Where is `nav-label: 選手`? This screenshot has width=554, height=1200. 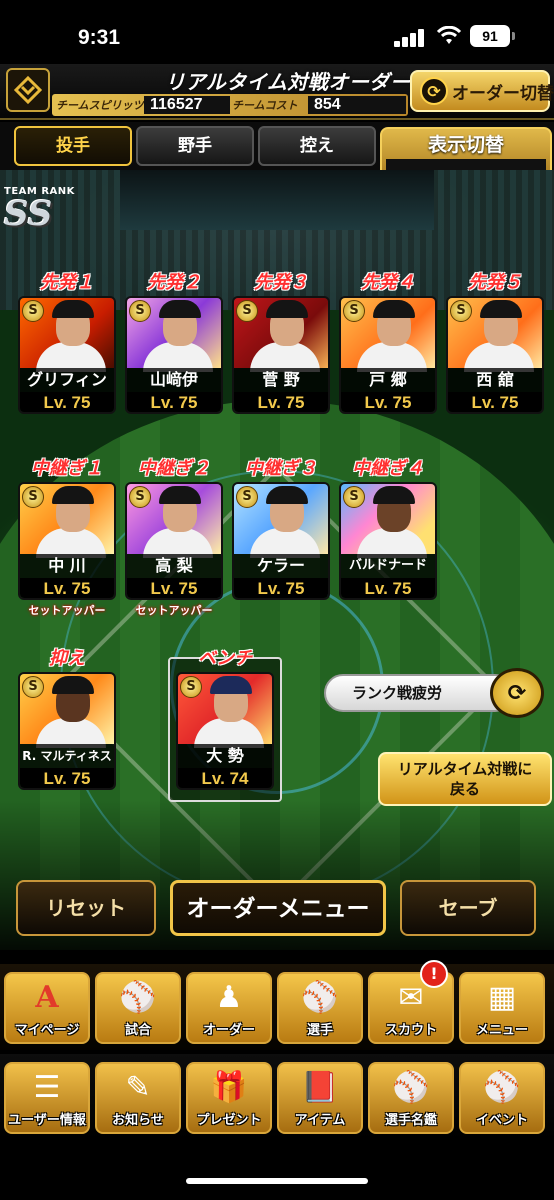
nav-label: 選手 is located at coordinates (319, 1030).